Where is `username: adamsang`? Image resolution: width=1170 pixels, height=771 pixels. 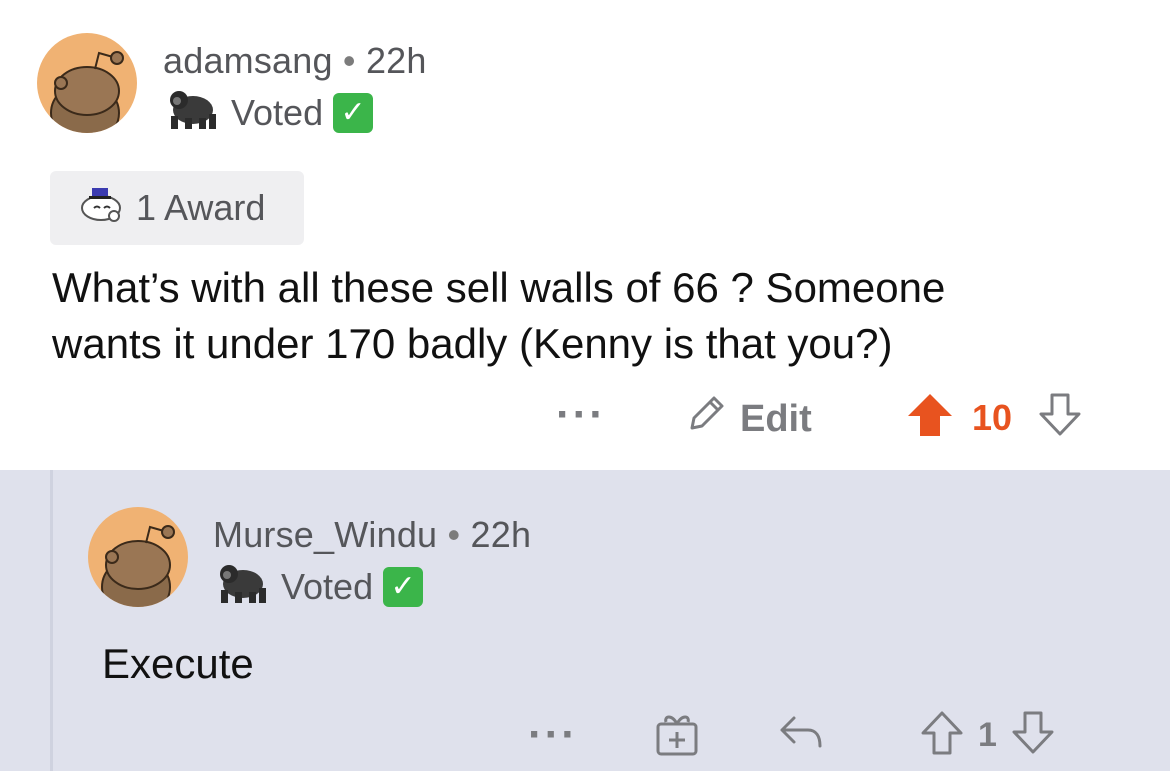
username: adamsang is located at coordinates (248, 60).